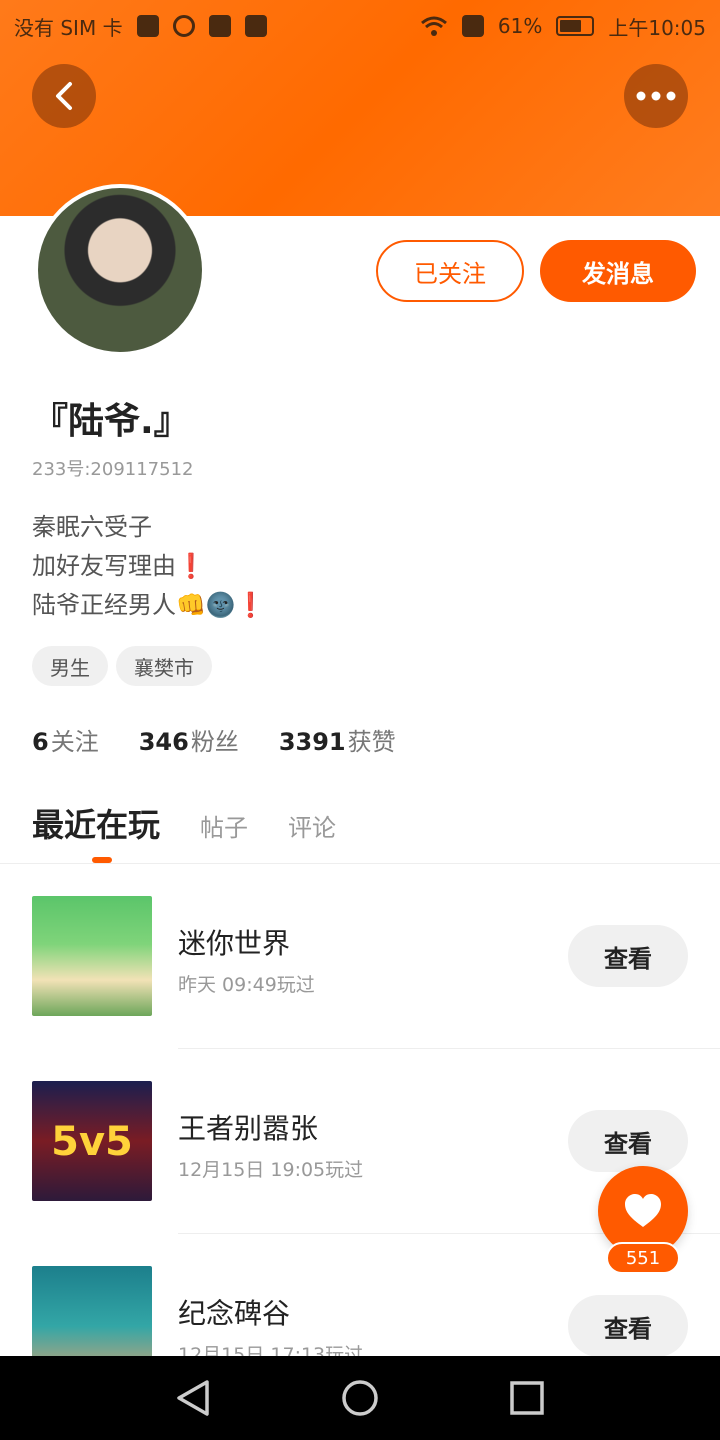  I want to click on game-played-time: 昨天 09:49玩过, so click(246, 985).